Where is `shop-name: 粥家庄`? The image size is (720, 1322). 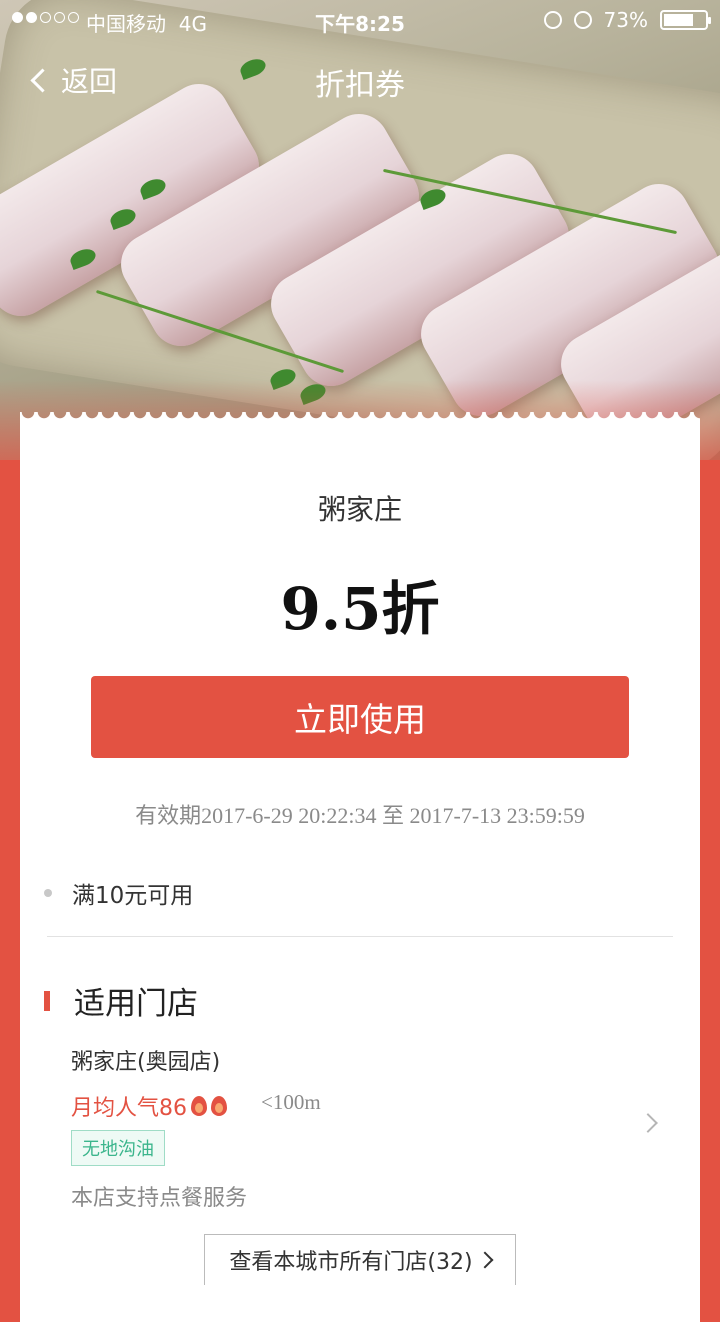
shop-name: 粥家庄 is located at coordinates (359, 509).